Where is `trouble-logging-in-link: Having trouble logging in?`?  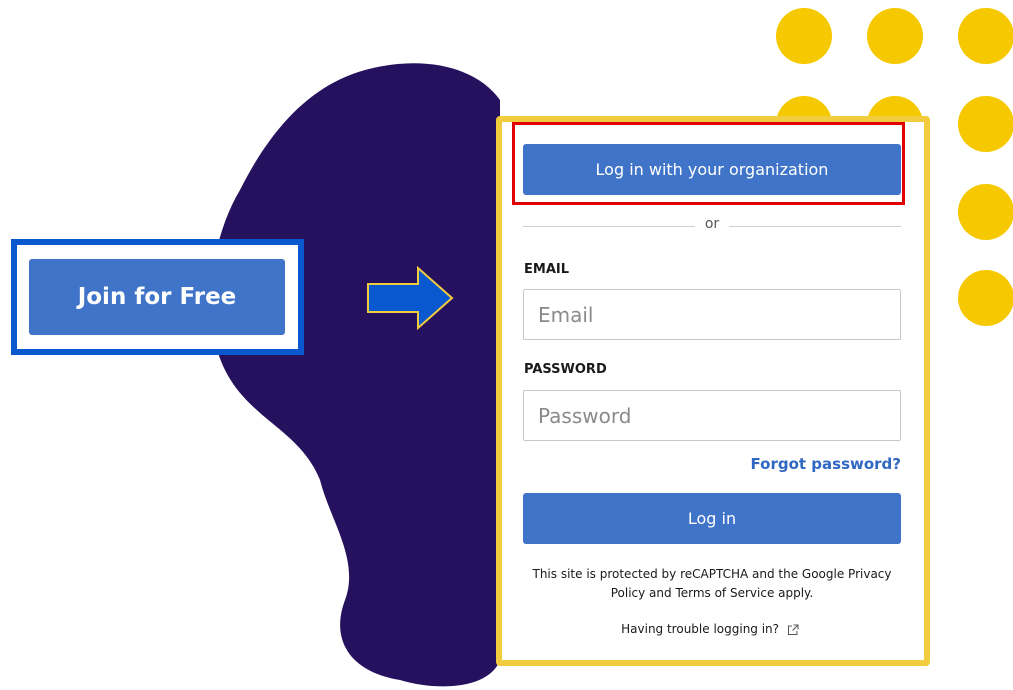
trouble-logging-in-link: Having trouble logging in? is located at coordinates (710, 629).